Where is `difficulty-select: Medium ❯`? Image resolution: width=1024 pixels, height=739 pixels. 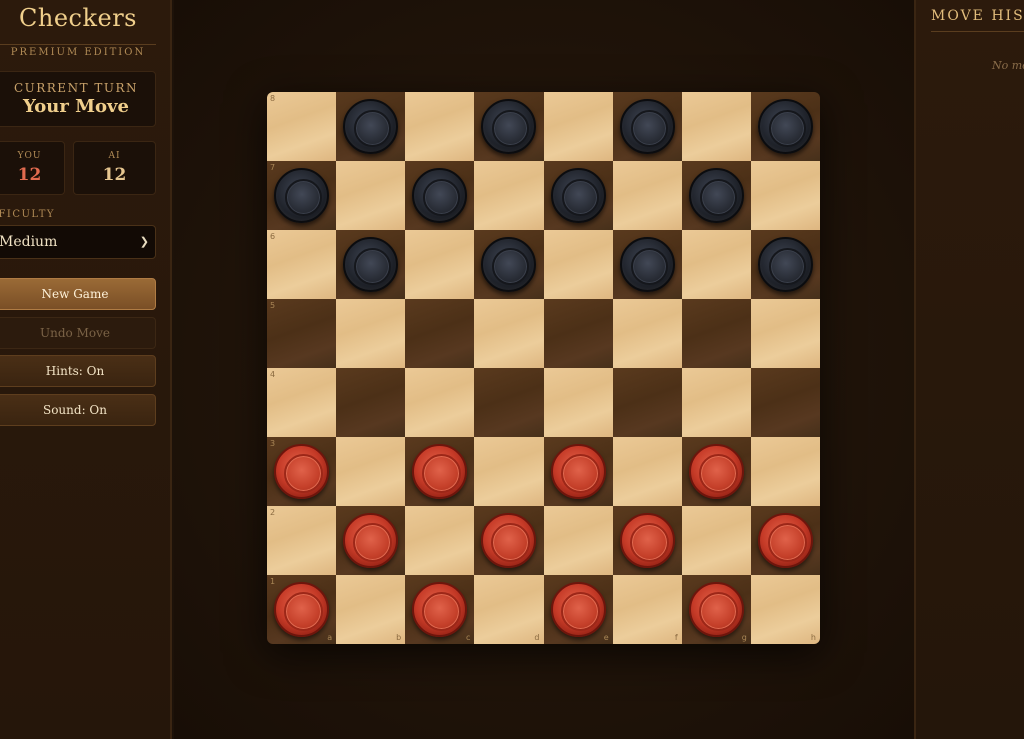
difficulty-select: Medium ❯ is located at coordinates (78, 242).